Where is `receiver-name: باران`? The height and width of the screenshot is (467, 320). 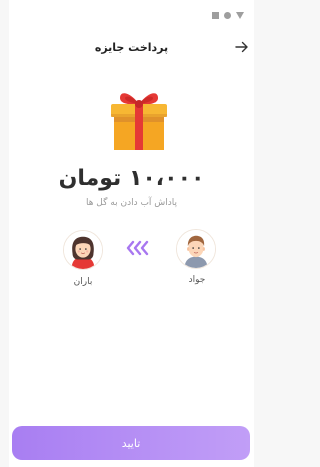
receiver-name: باران is located at coordinates (83, 282).